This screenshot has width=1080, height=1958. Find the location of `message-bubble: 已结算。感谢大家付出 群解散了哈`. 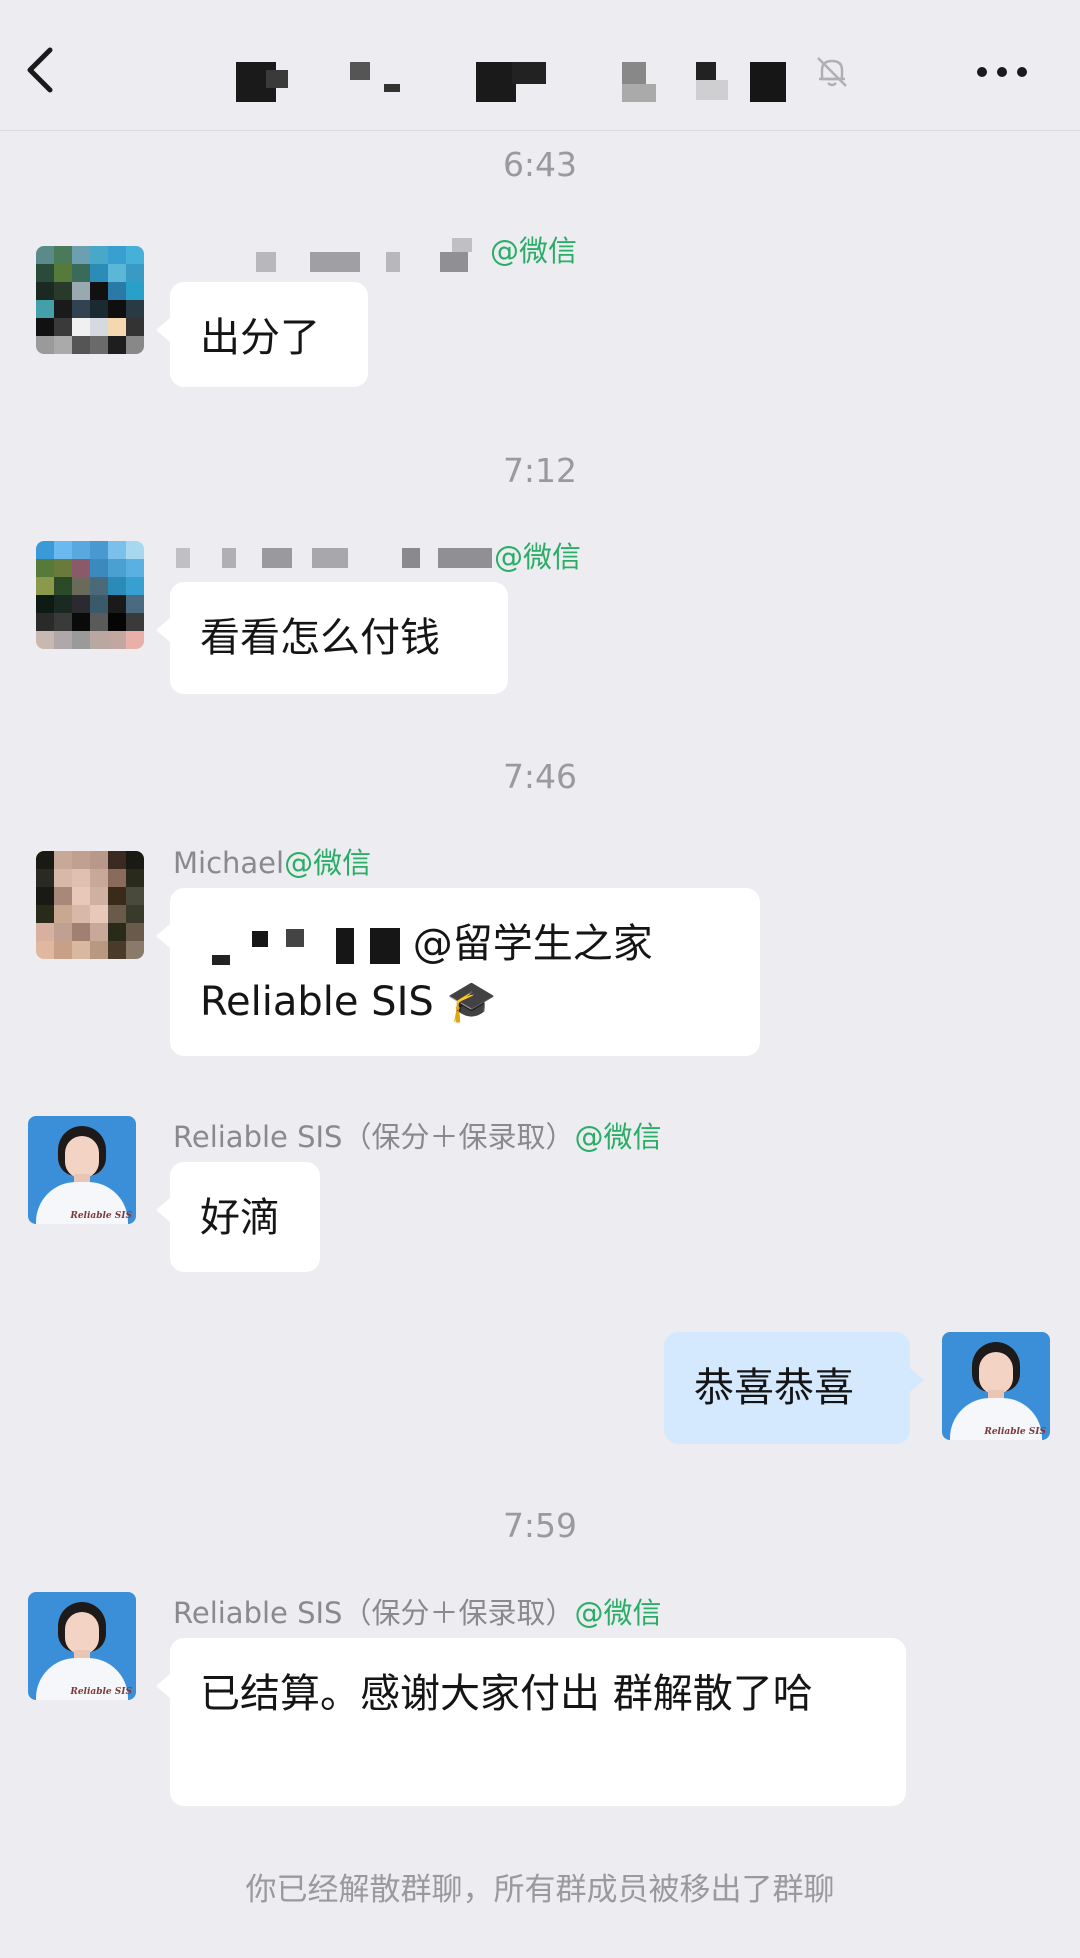

message-bubble: 已结算。感谢大家付出 群解散了哈 is located at coordinates (531, 1722).